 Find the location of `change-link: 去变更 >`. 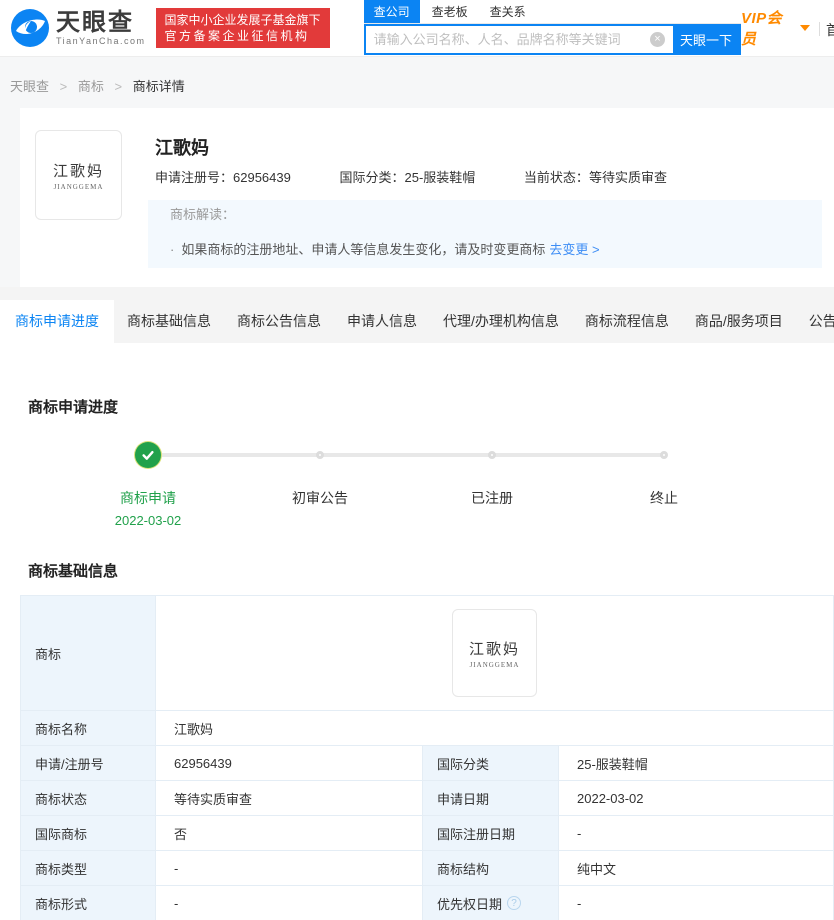

change-link: 去变更 > is located at coordinates (574, 249).